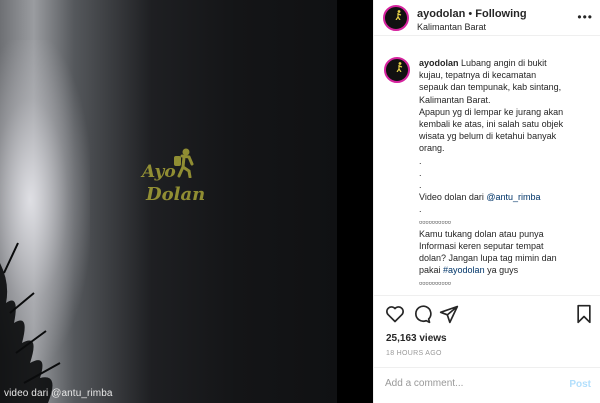 The image size is (600, 403). I want to click on header-username: ayodolan, so click(441, 14).